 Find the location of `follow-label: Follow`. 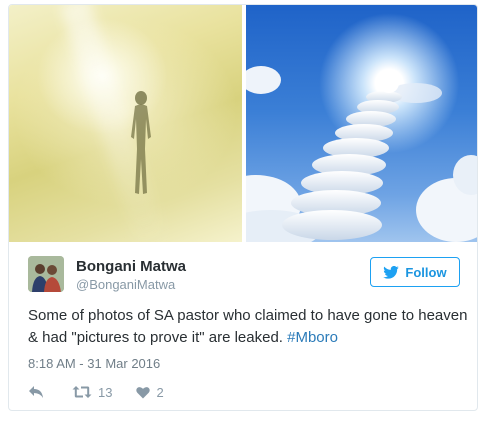

follow-label: Follow is located at coordinates (426, 272).